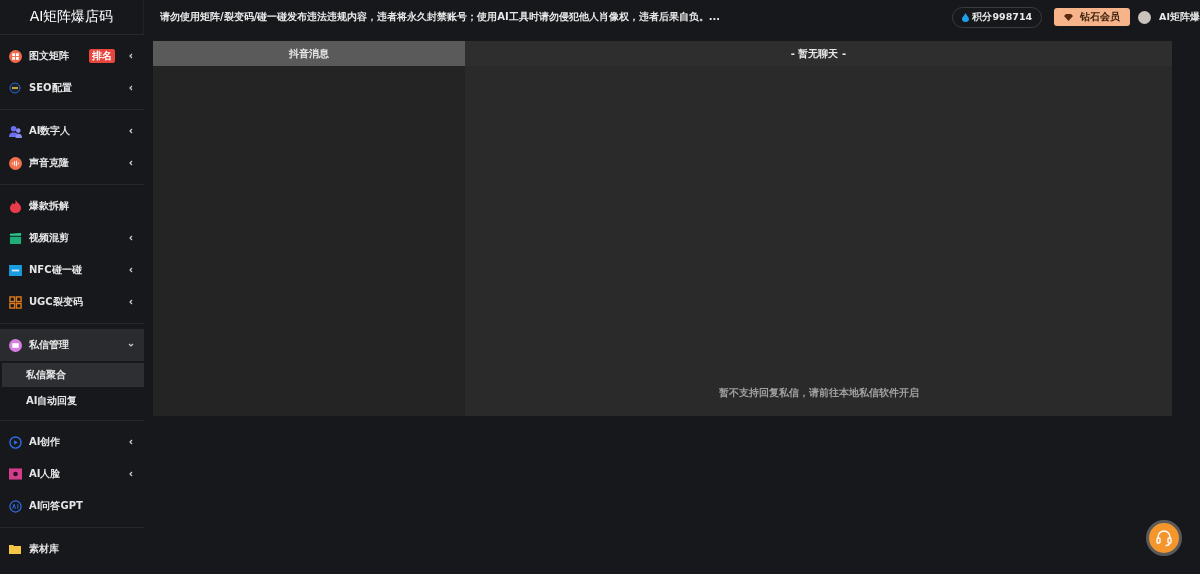 This screenshot has width=1200, height=574. Describe the element at coordinates (72, 131) in the screenshot. I see `sidebar-item: AI数字人` at that location.